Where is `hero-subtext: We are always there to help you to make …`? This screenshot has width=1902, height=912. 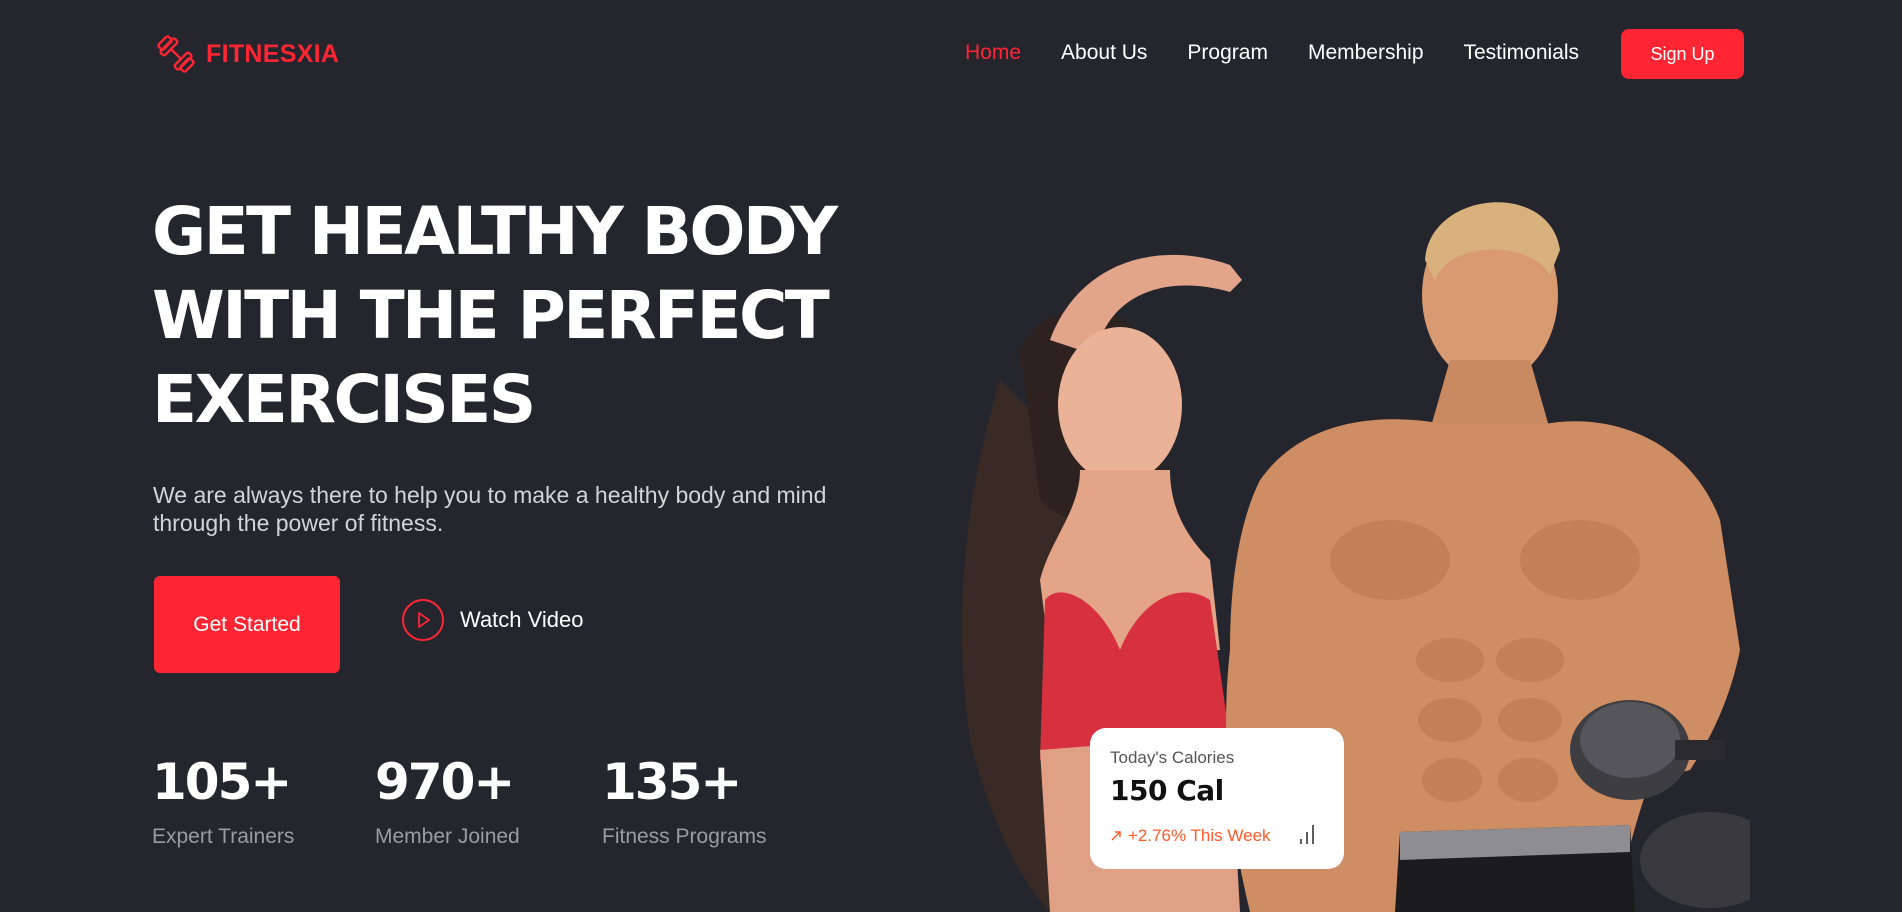
hero-subtext: We are always there to help you to make … is located at coordinates (490, 509).